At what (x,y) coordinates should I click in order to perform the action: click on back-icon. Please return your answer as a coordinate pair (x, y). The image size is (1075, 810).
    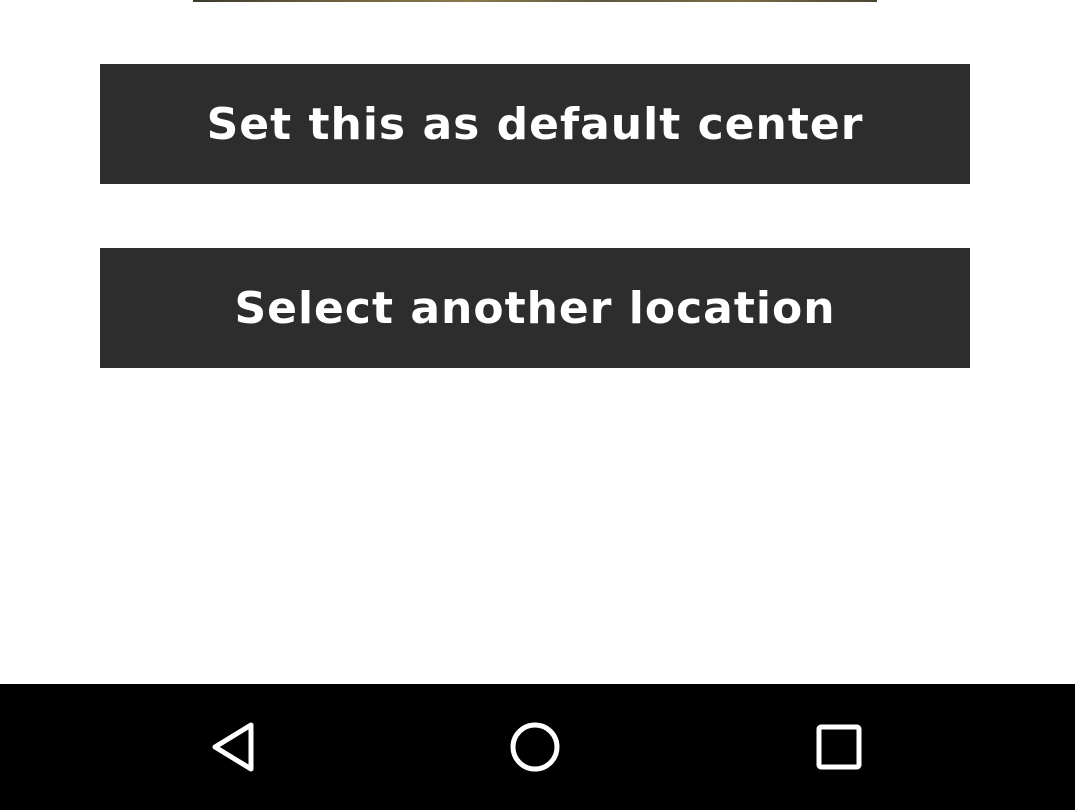
    Looking at the image, I should click on (233, 747).